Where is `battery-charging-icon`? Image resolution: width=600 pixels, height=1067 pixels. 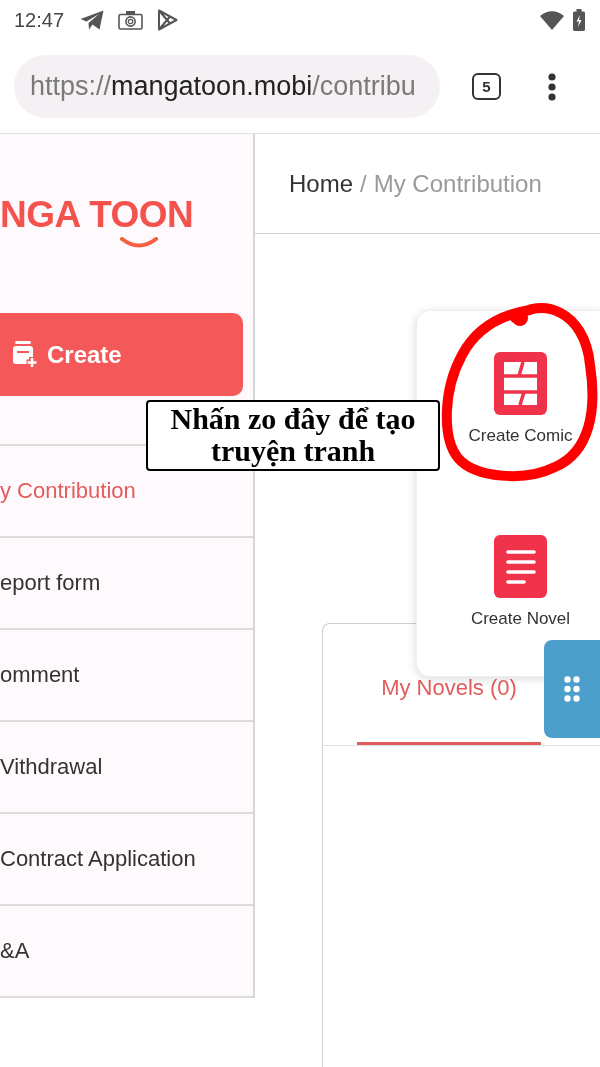
battery-charging-icon is located at coordinates (579, 20).